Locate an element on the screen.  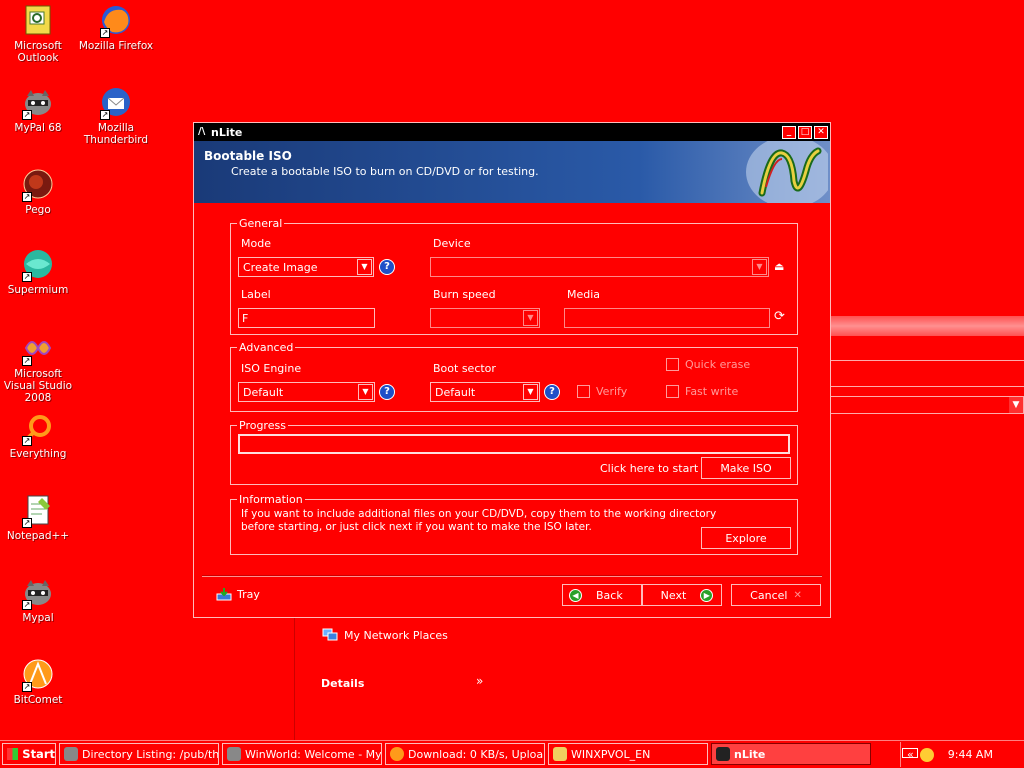
cancel-button: Cancel ✕ is located at coordinates (776, 595).